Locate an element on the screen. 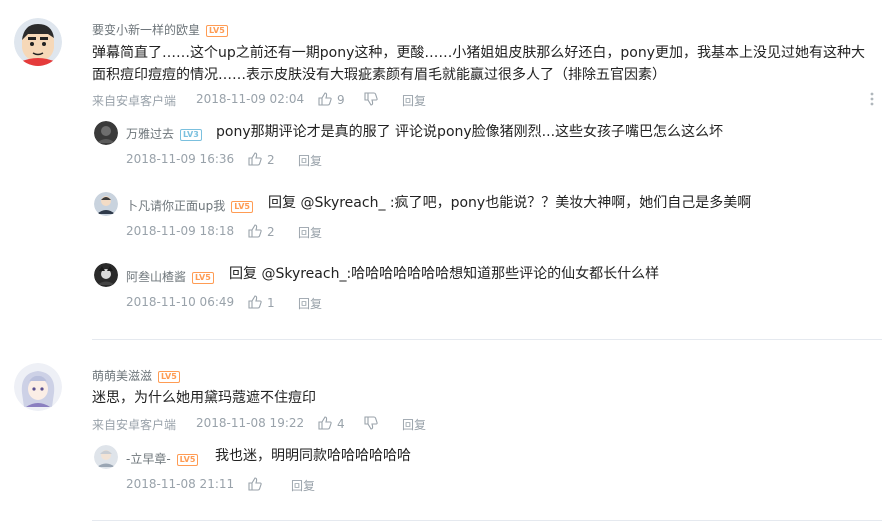 The height and width of the screenshot is (524, 888). like-count: 9 is located at coordinates (341, 100).